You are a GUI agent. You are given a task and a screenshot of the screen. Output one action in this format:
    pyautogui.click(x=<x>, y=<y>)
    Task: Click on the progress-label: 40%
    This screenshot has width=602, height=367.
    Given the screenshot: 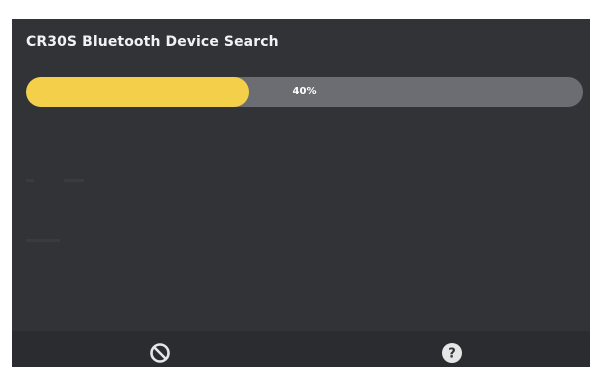 What is the action you would take?
    pyautogui.click(x=304, y=91)
    